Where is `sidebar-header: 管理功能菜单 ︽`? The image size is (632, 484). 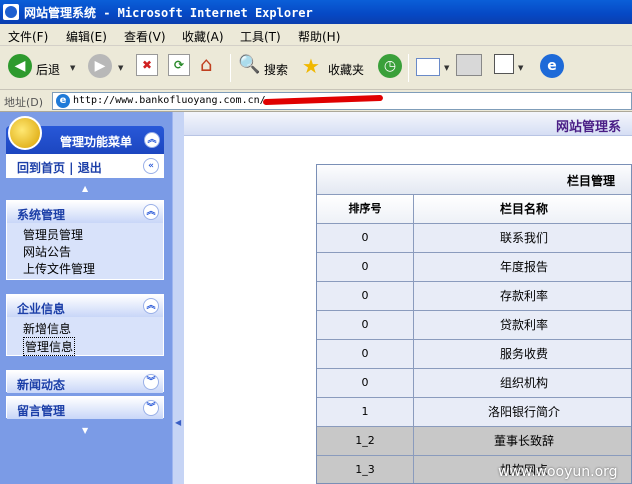
sidebar-header: 管理功能菜单 ︽ is located at coordinates (85, 135).